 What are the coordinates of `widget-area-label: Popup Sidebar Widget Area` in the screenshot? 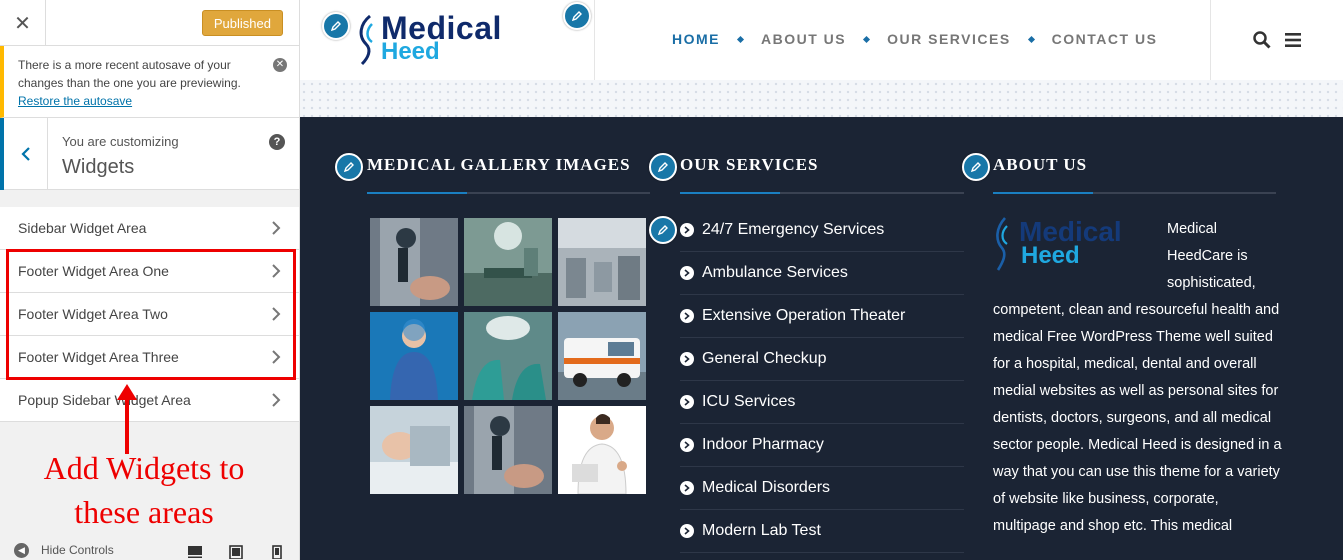 It's located at (104, 400).